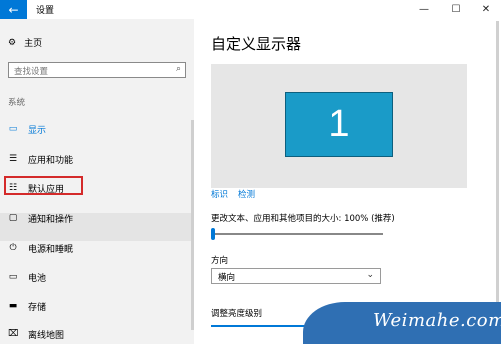 This screenshot has width=501, height=344. I want to click on sidebar-item-apps-features: ☰ 应用和功能, so click(40, 159).